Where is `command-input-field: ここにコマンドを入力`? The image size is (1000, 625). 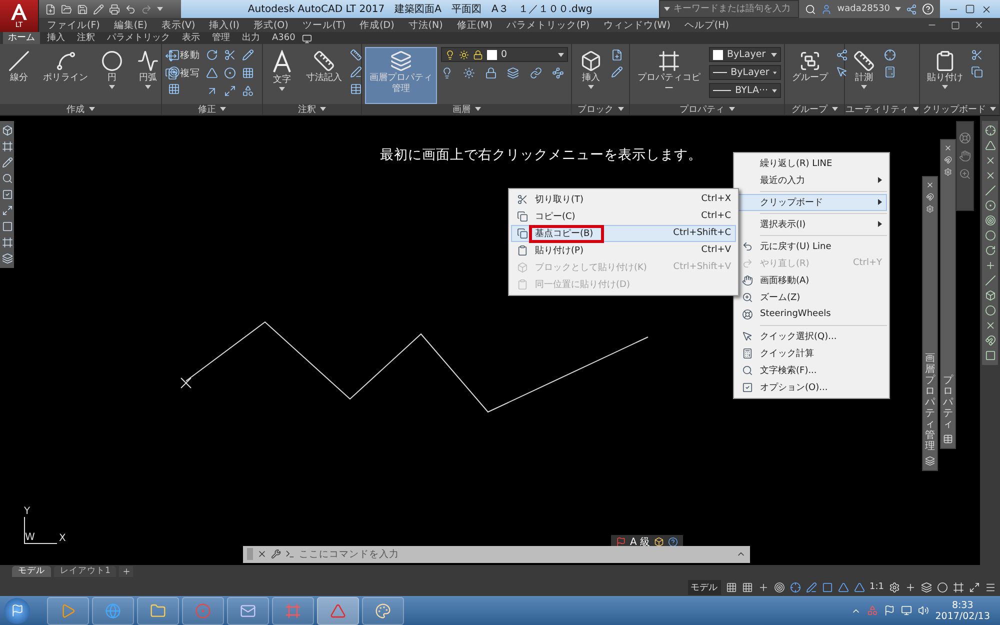
command-input-field: ここにコマンドを入力 is located at coordinates (515, 554).